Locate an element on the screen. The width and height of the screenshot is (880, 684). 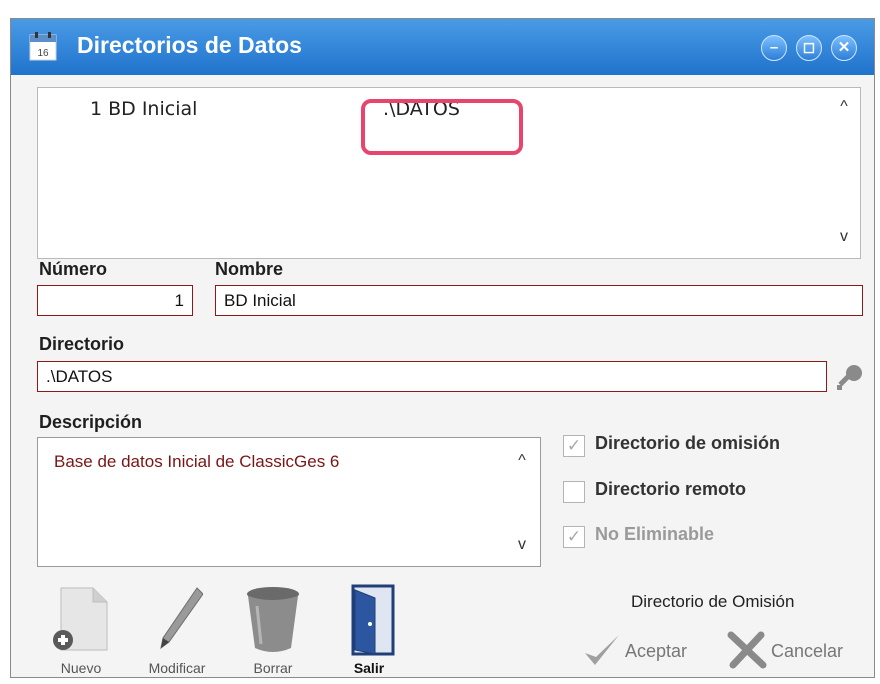
aceptar-button: Aceptar is located at coordinates (653, 651).